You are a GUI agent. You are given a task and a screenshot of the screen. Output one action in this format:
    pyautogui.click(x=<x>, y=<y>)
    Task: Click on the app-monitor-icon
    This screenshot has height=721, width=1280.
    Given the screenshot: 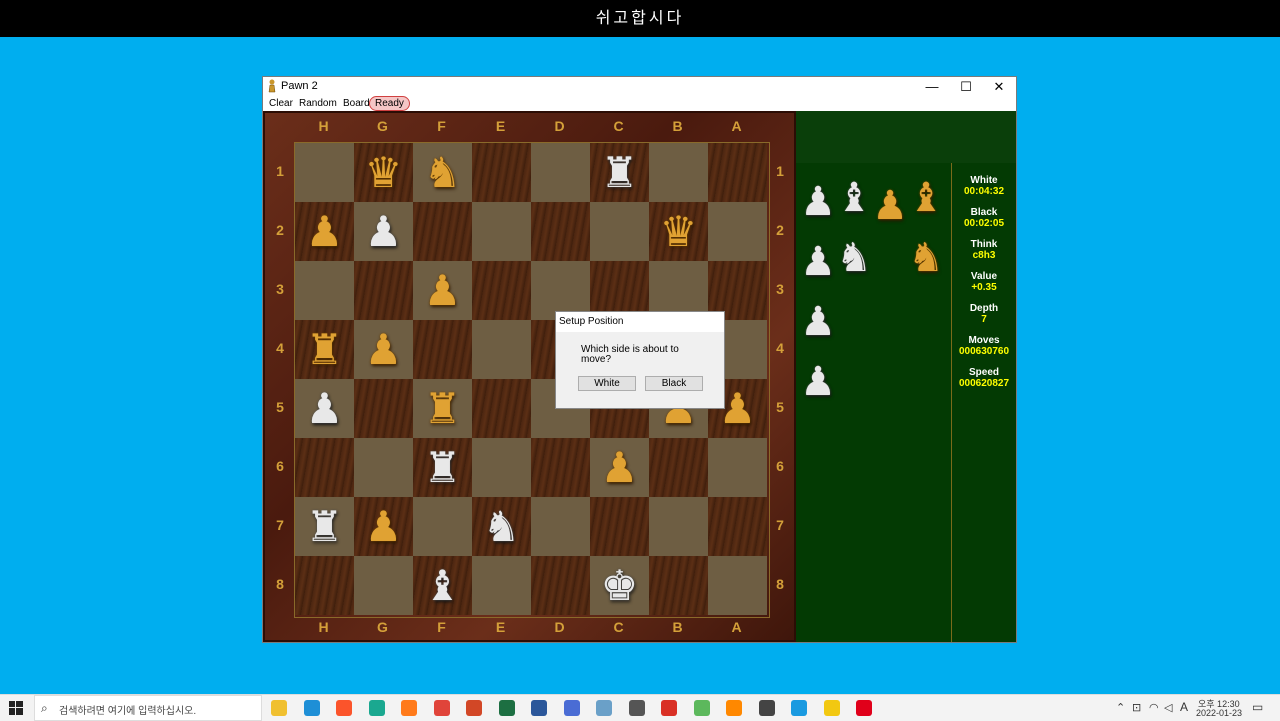 What is the action you would take?
    pyautogui.click(x=604, y=708)
    